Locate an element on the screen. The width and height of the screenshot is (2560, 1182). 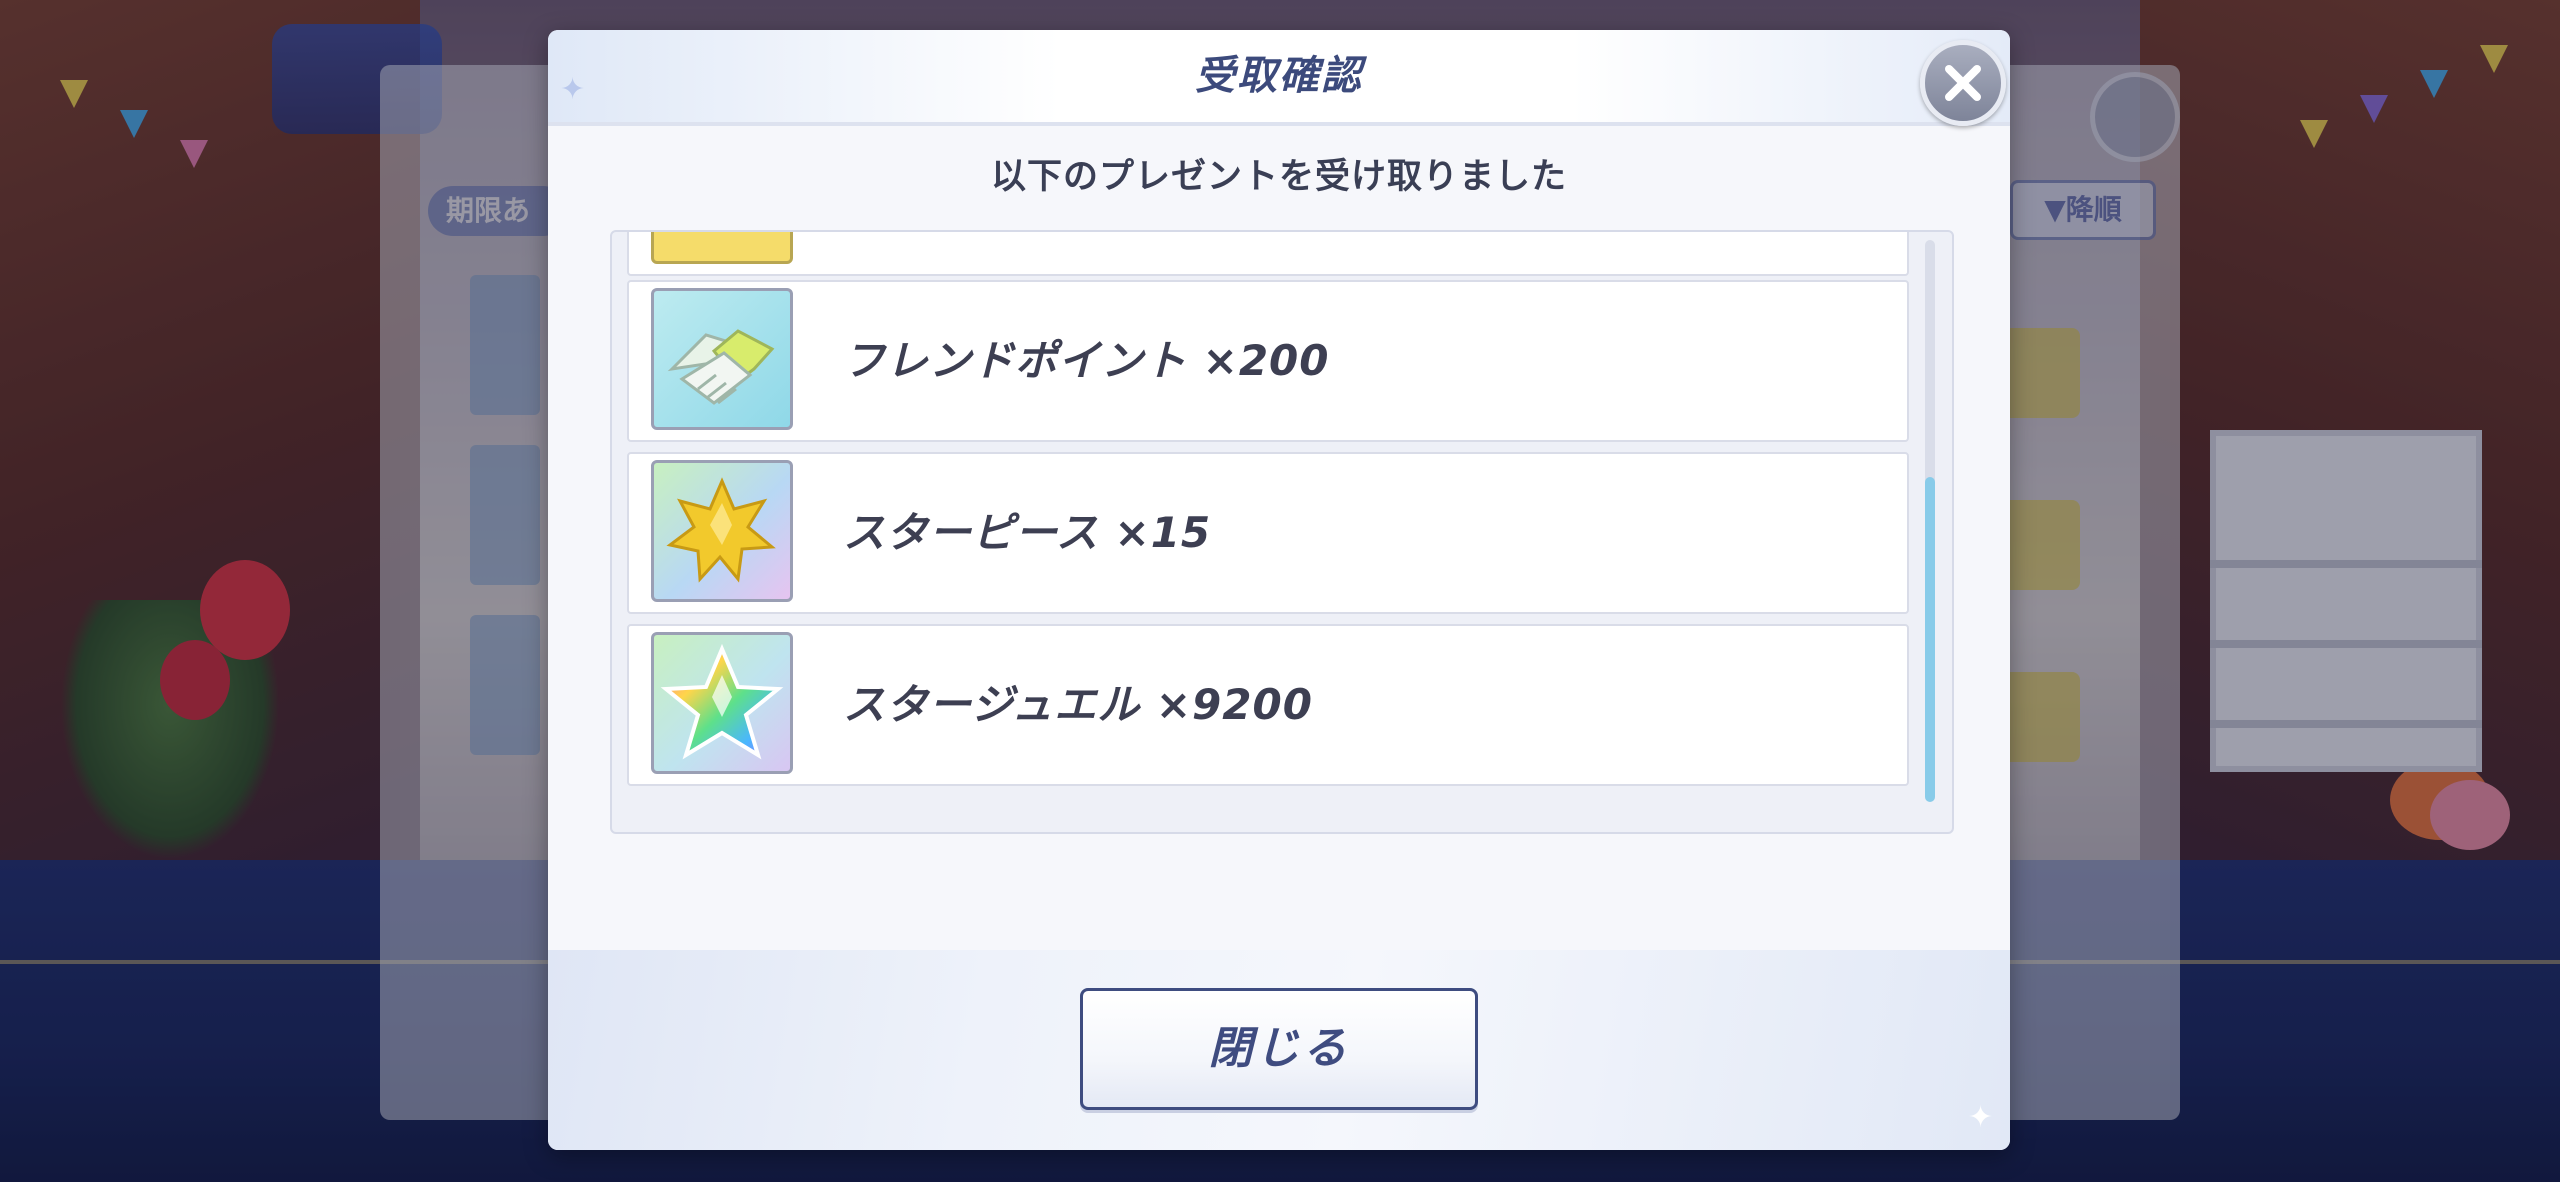
scrollbar-thumb is located at coordinates (1930, 639).